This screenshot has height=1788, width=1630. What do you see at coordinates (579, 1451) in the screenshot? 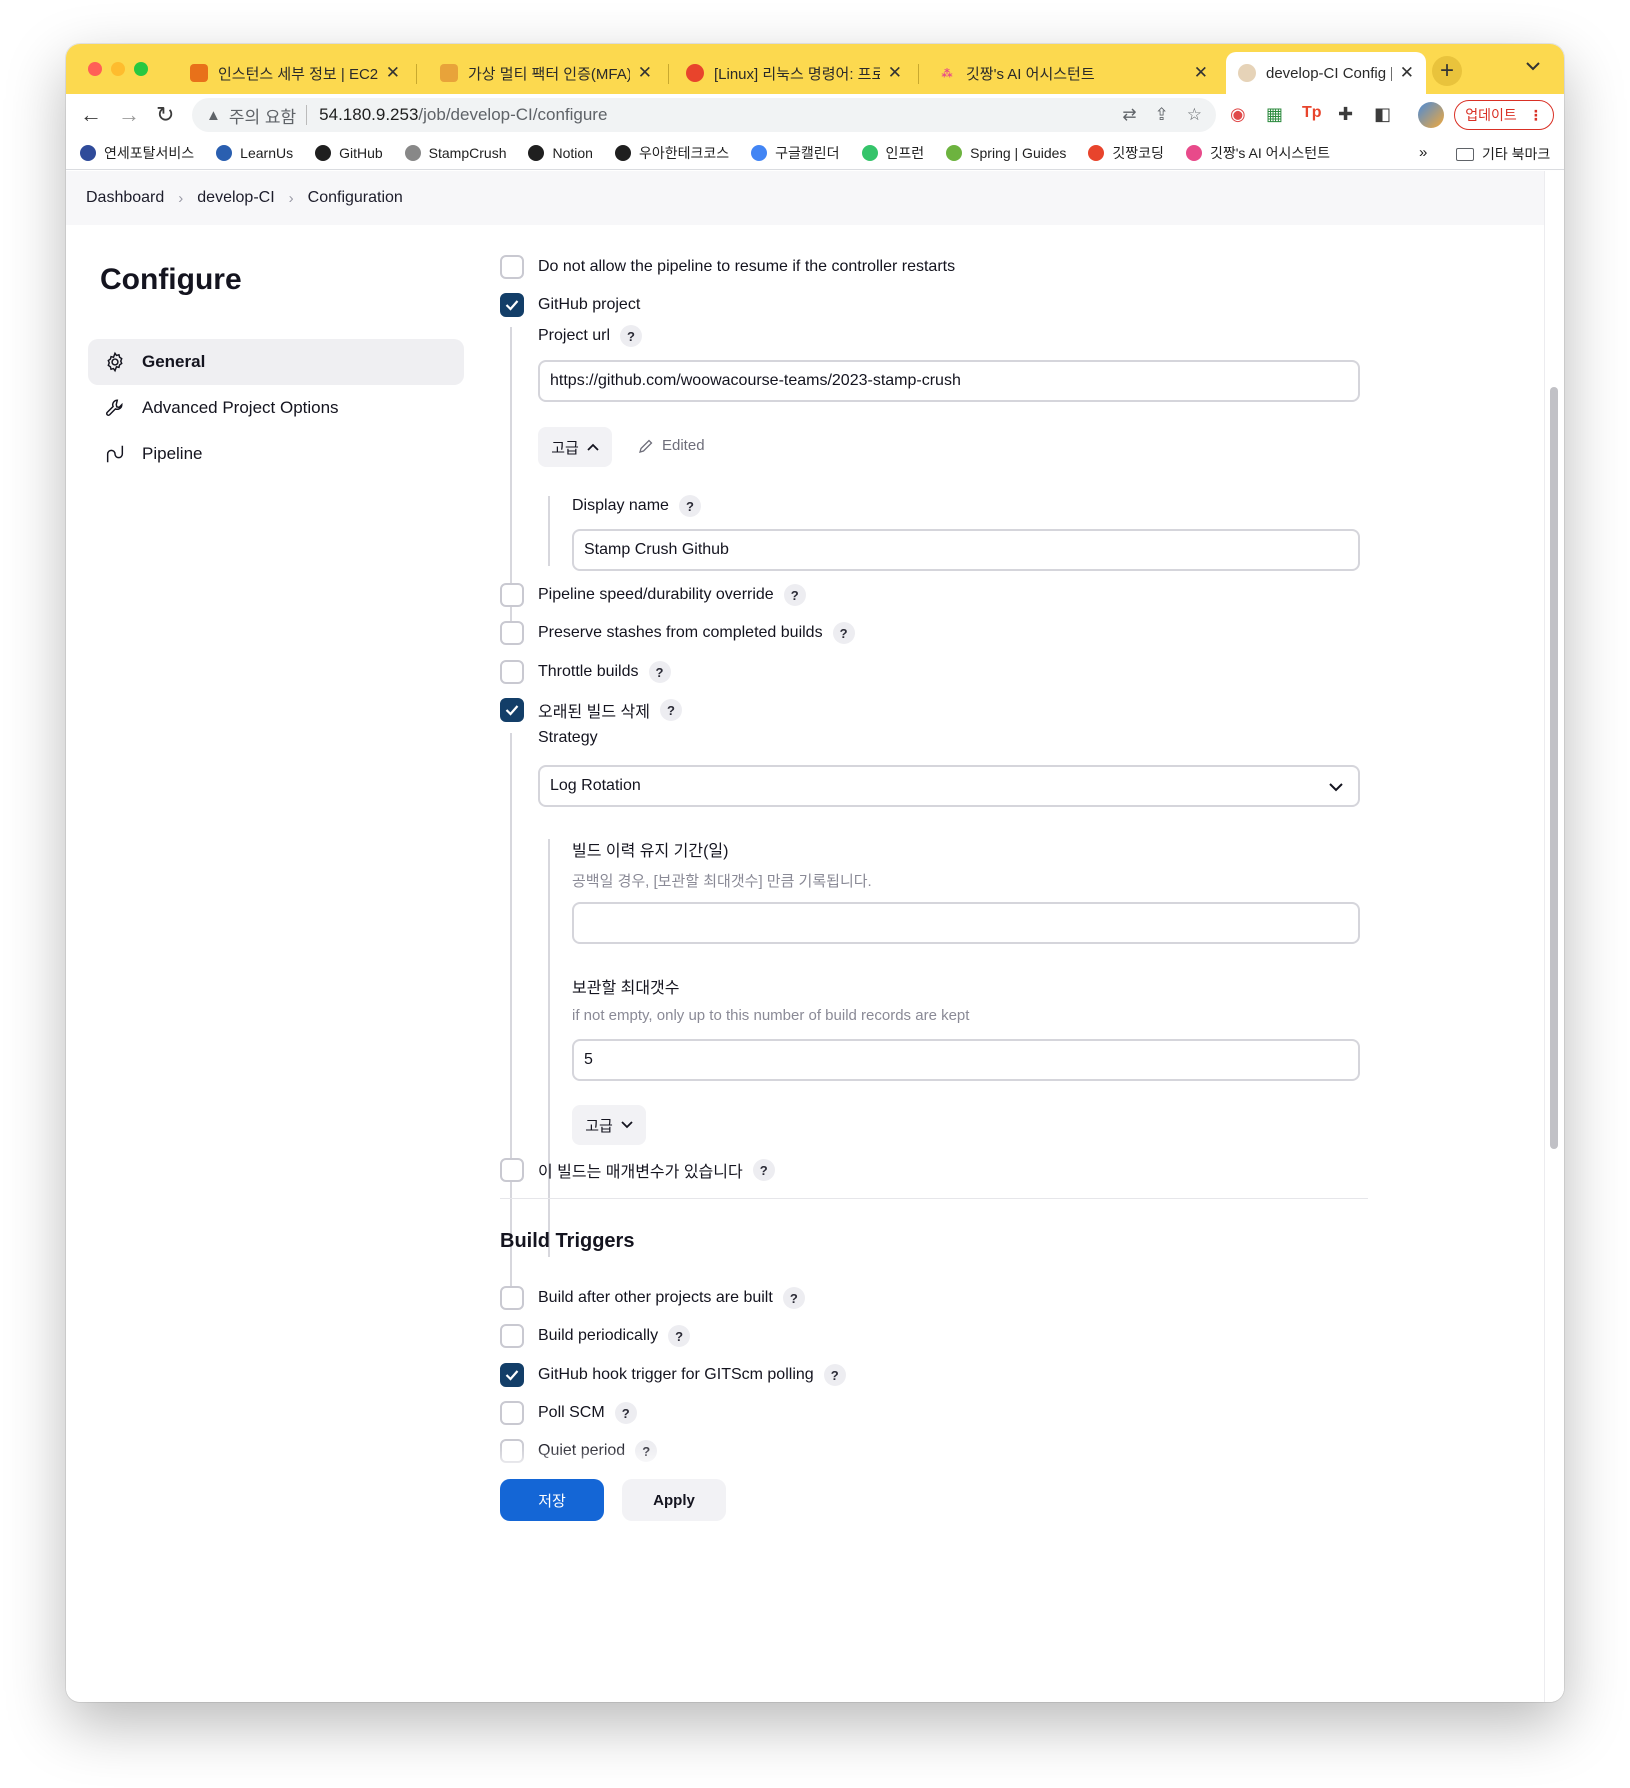
I see `trigger-quiet-period: Quiet period ?` at bounding box center [579, 1451].